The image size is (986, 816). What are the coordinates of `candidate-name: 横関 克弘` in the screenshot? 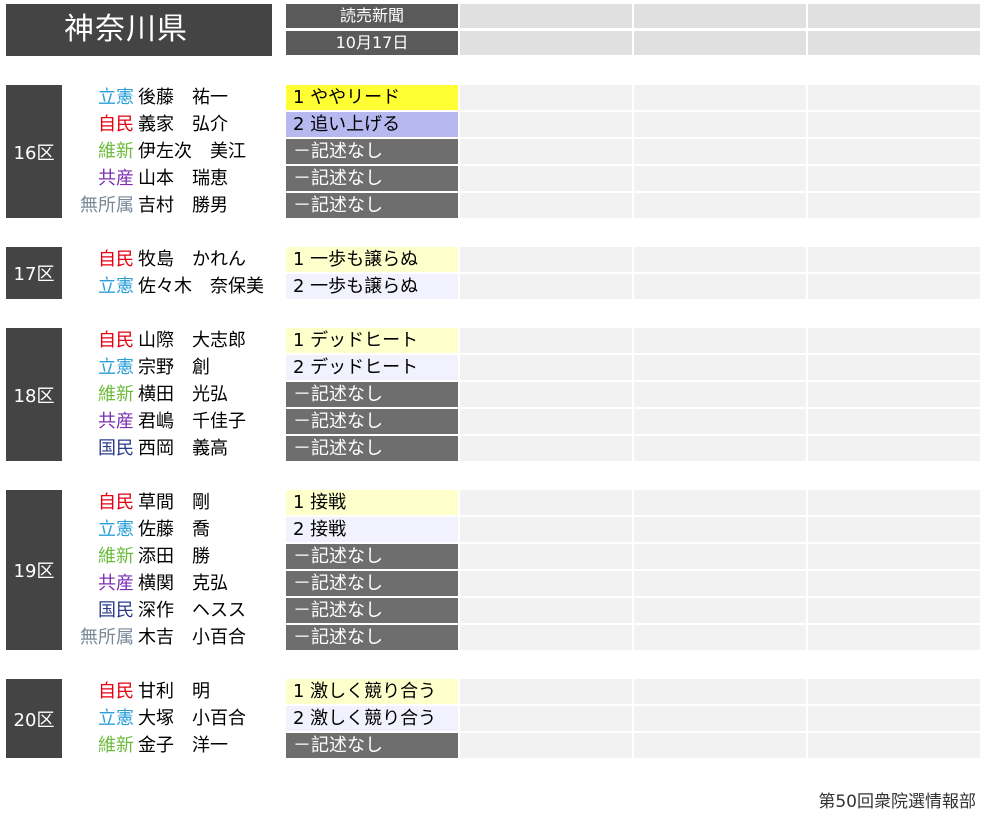 It's located at (183, 583).